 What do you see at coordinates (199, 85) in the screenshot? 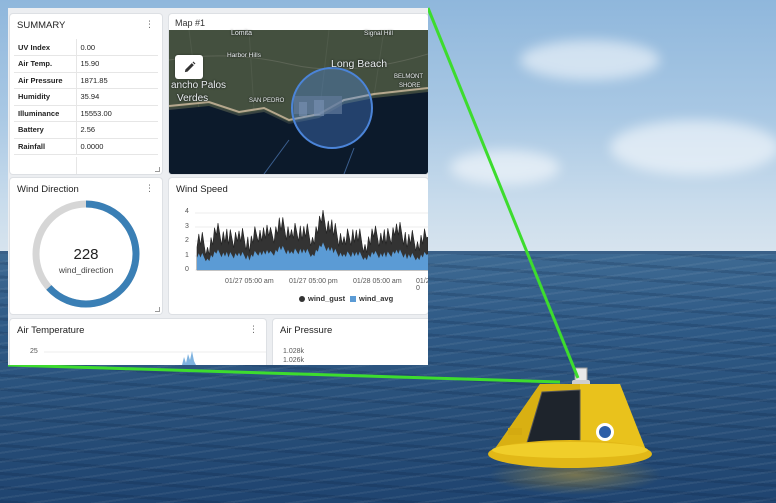
I see `map-label-palos-verdes: ancho Palos` at bounding box center [199, 85].